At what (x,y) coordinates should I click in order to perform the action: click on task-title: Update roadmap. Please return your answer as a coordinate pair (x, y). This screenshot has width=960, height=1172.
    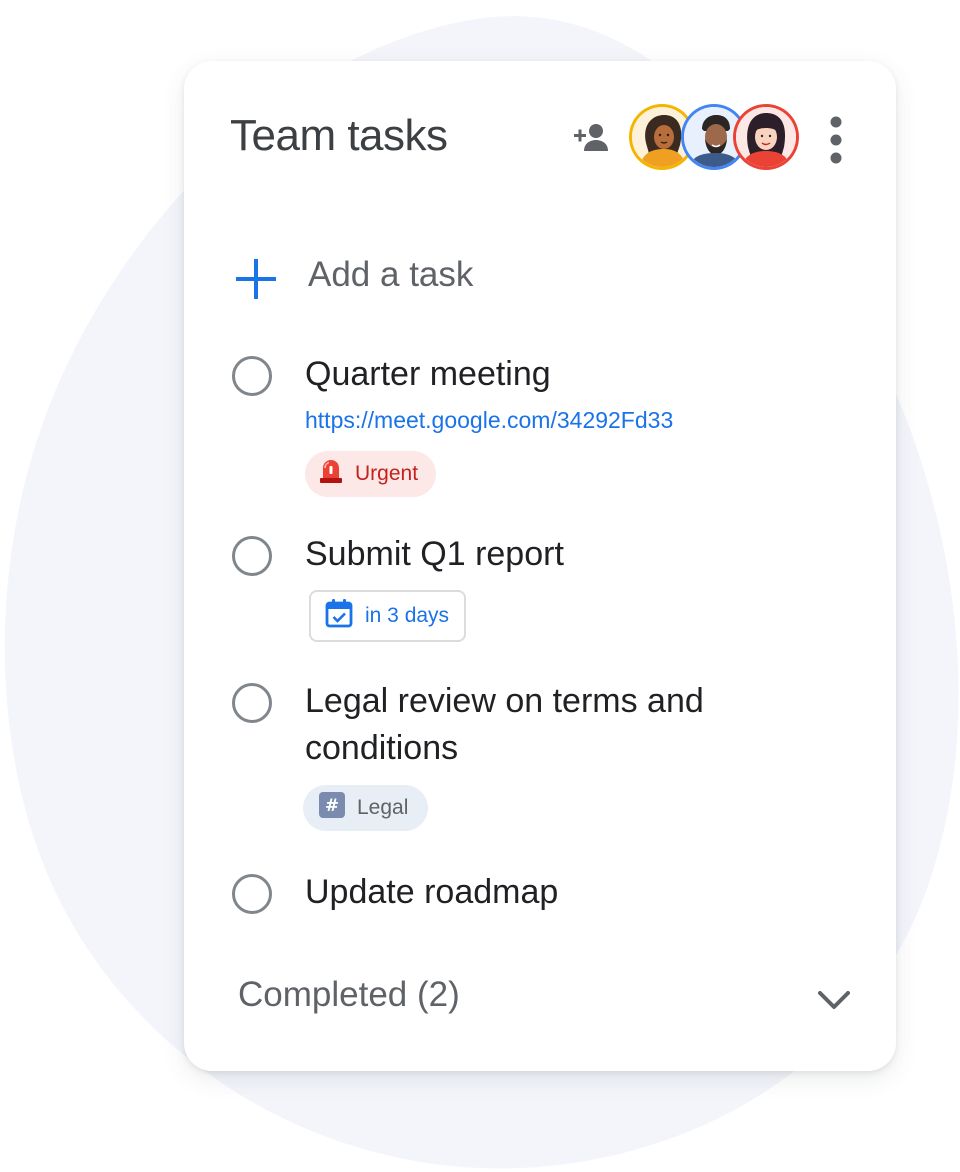
    Looking at the image, I should click on (525, 892).